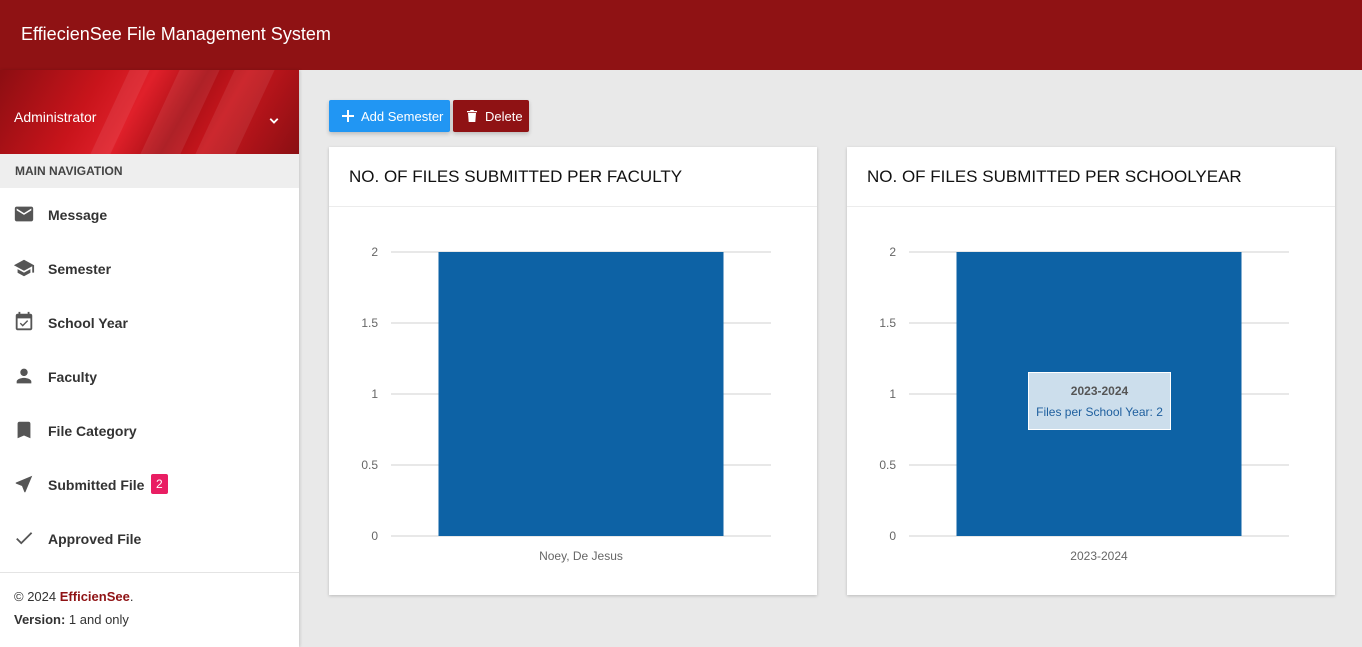 The image size is (1362, 647). I want to click on x-tick-label: Noey, De Jesus, so click(581, 556).